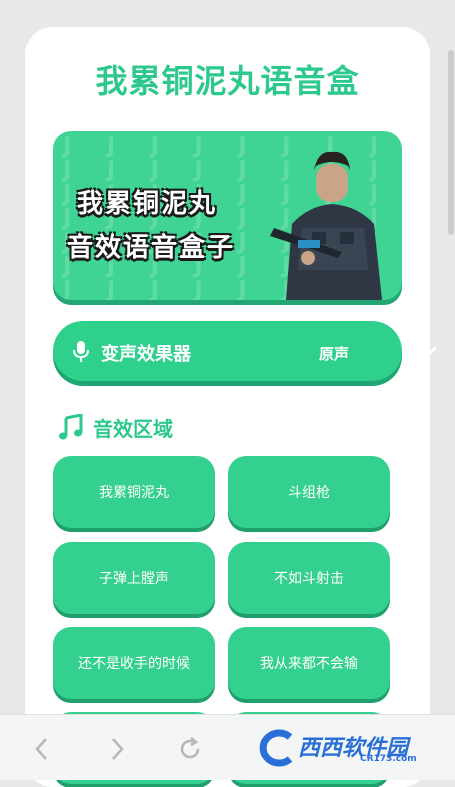 The image size is (455, 787). I want to click on refresh-icon, so click(190, 749).